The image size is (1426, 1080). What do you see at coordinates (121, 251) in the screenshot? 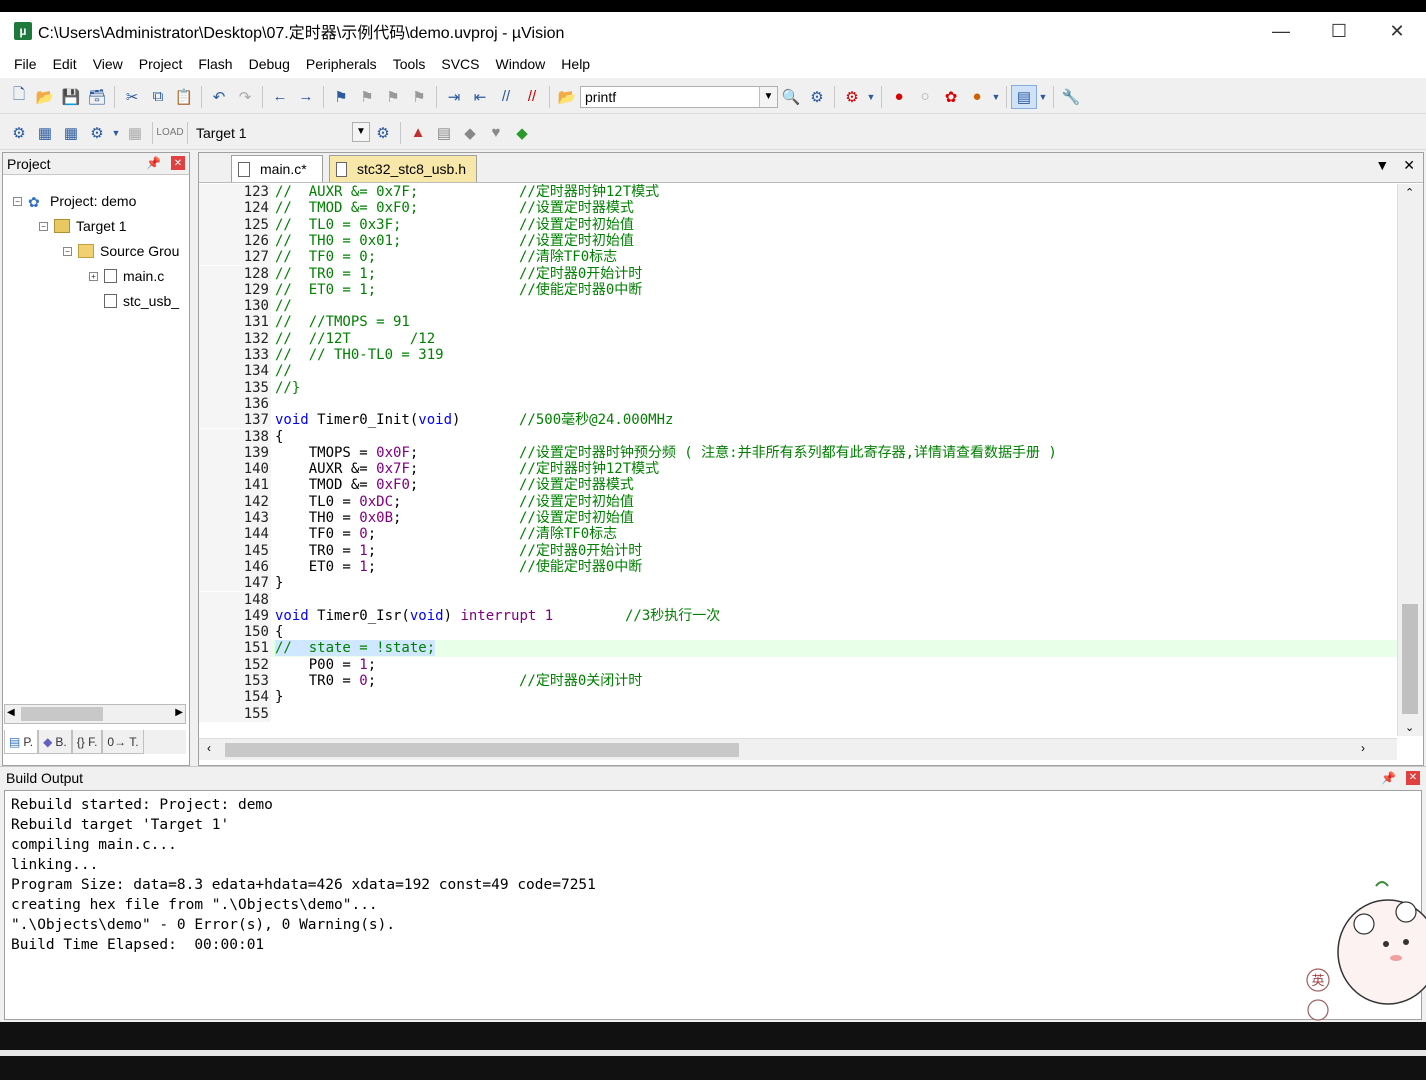
I see `tree-group-node: − Source Grou` at bounding box center [121, 251].